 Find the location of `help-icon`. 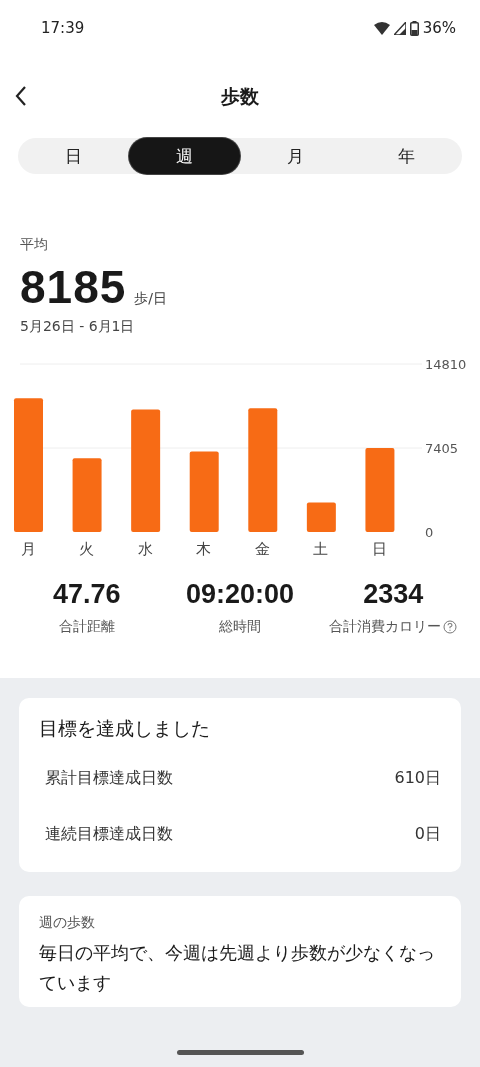

help-icon is located at coordinates (450, 627).